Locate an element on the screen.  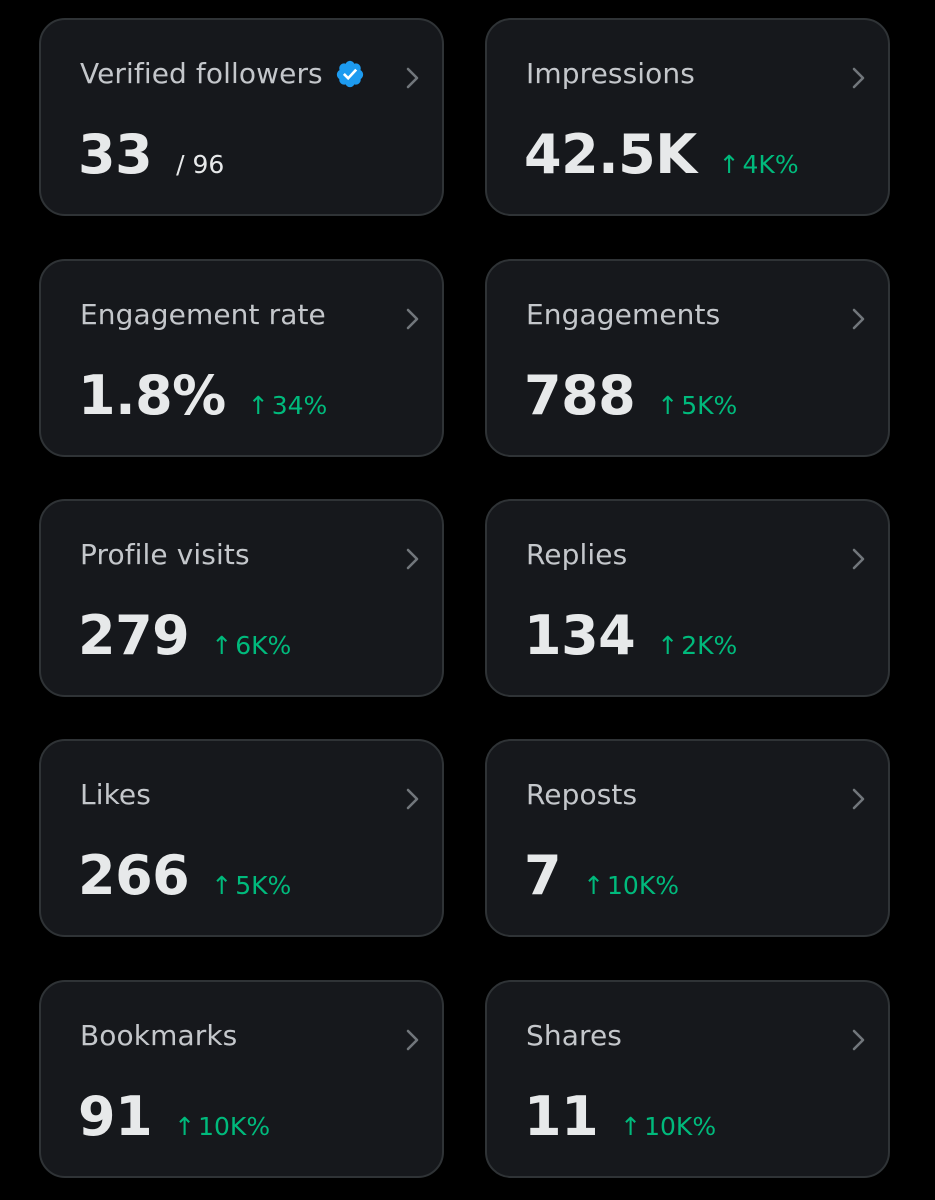
metric-value-row: 279 ↑ 6K% is located at coordinates (184, 636).